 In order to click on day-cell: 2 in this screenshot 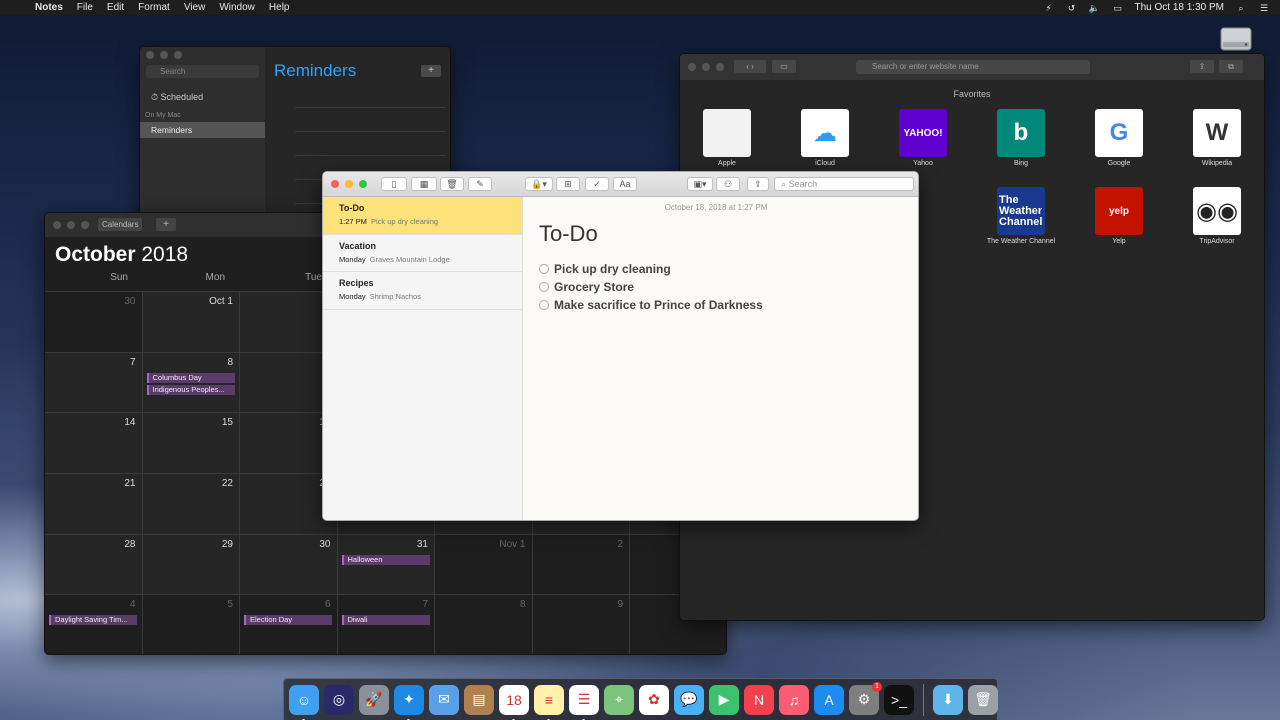, I will do `click(581, 564)`.